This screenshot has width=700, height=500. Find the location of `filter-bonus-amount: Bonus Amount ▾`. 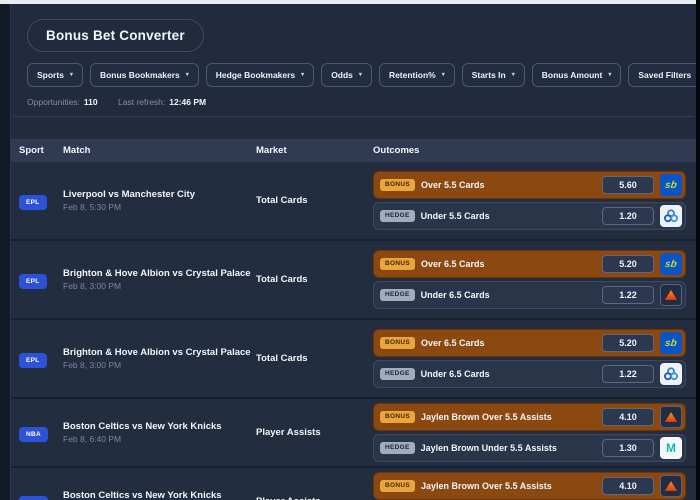

filter-bonus-amount: Bonus Amount ▾ is located at coordinates (576, 75).